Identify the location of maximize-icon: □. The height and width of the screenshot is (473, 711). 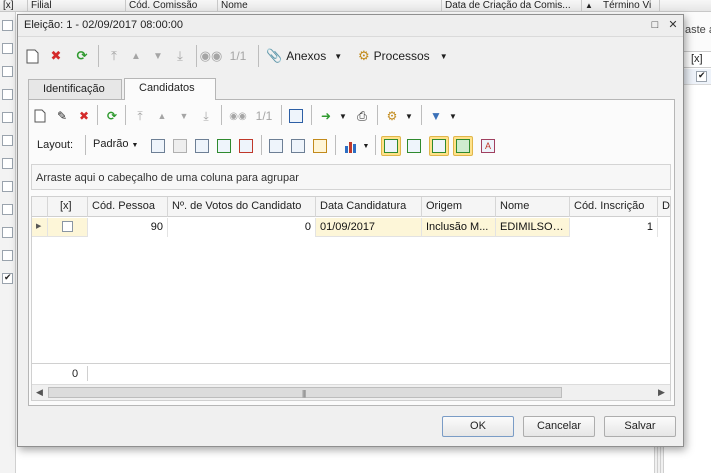
(655, 25).